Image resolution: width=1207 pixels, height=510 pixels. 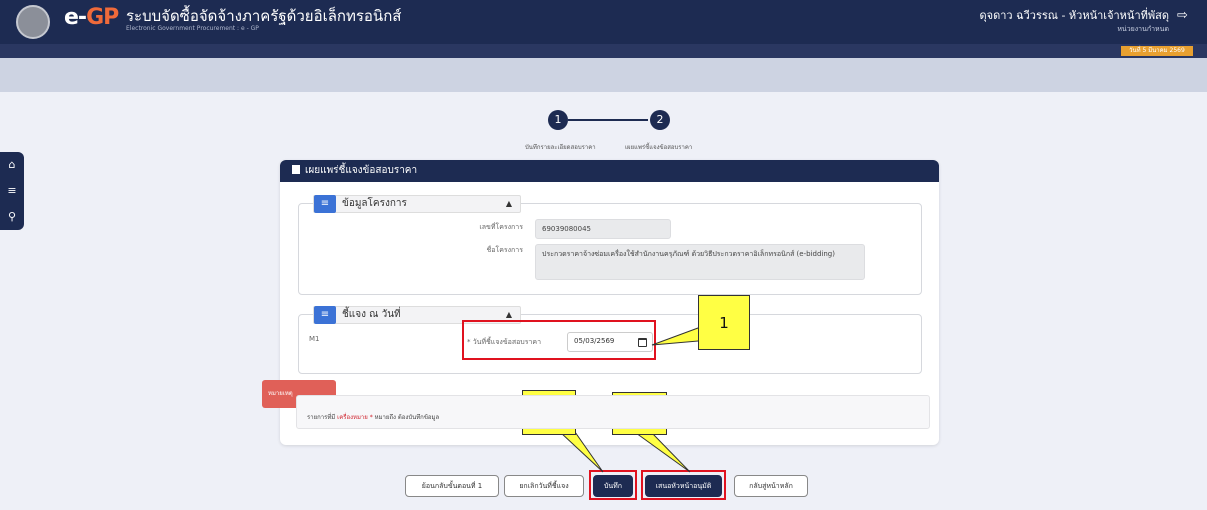 What do you see at coordinates (724, 322) in the screenshot?
I see `callout-1: 1` at bounding box center [724, 322].